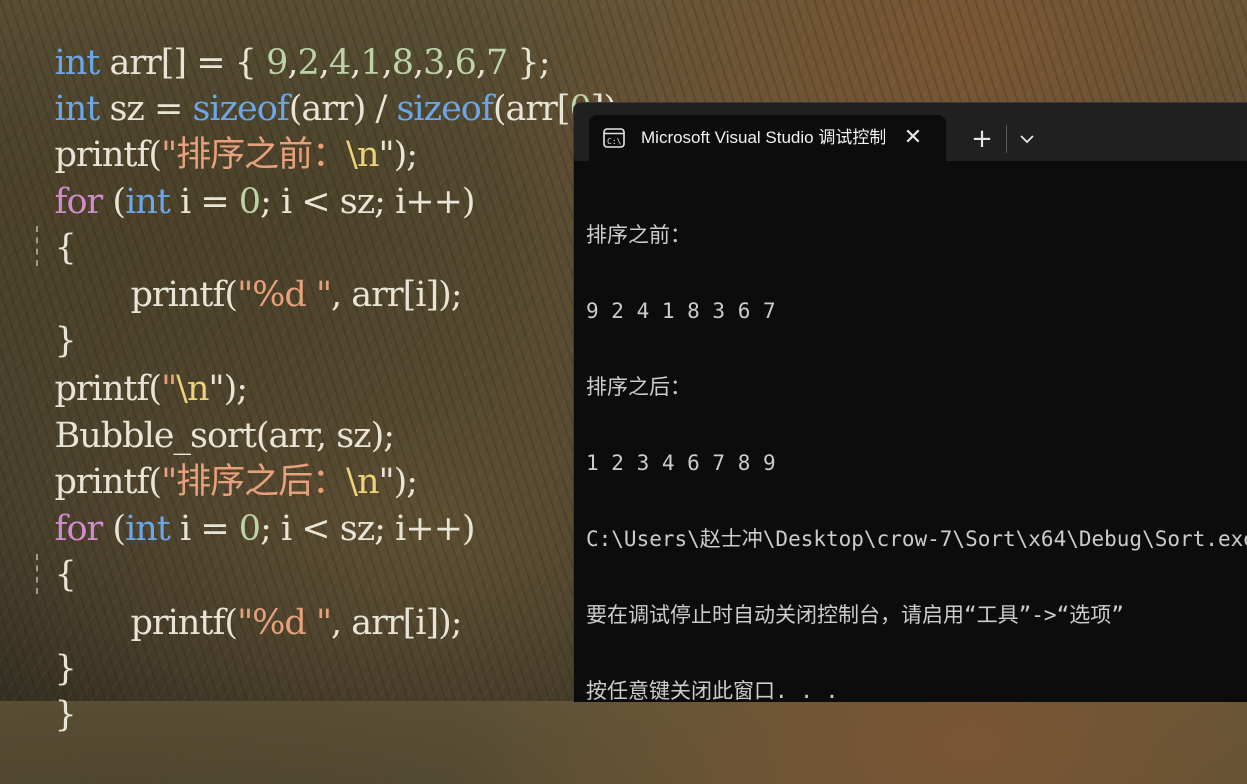  What do you see at coordinates (1027, 139) in the screenshot?
I see `chevron-down-icon` at bounding box center [1027, 139].